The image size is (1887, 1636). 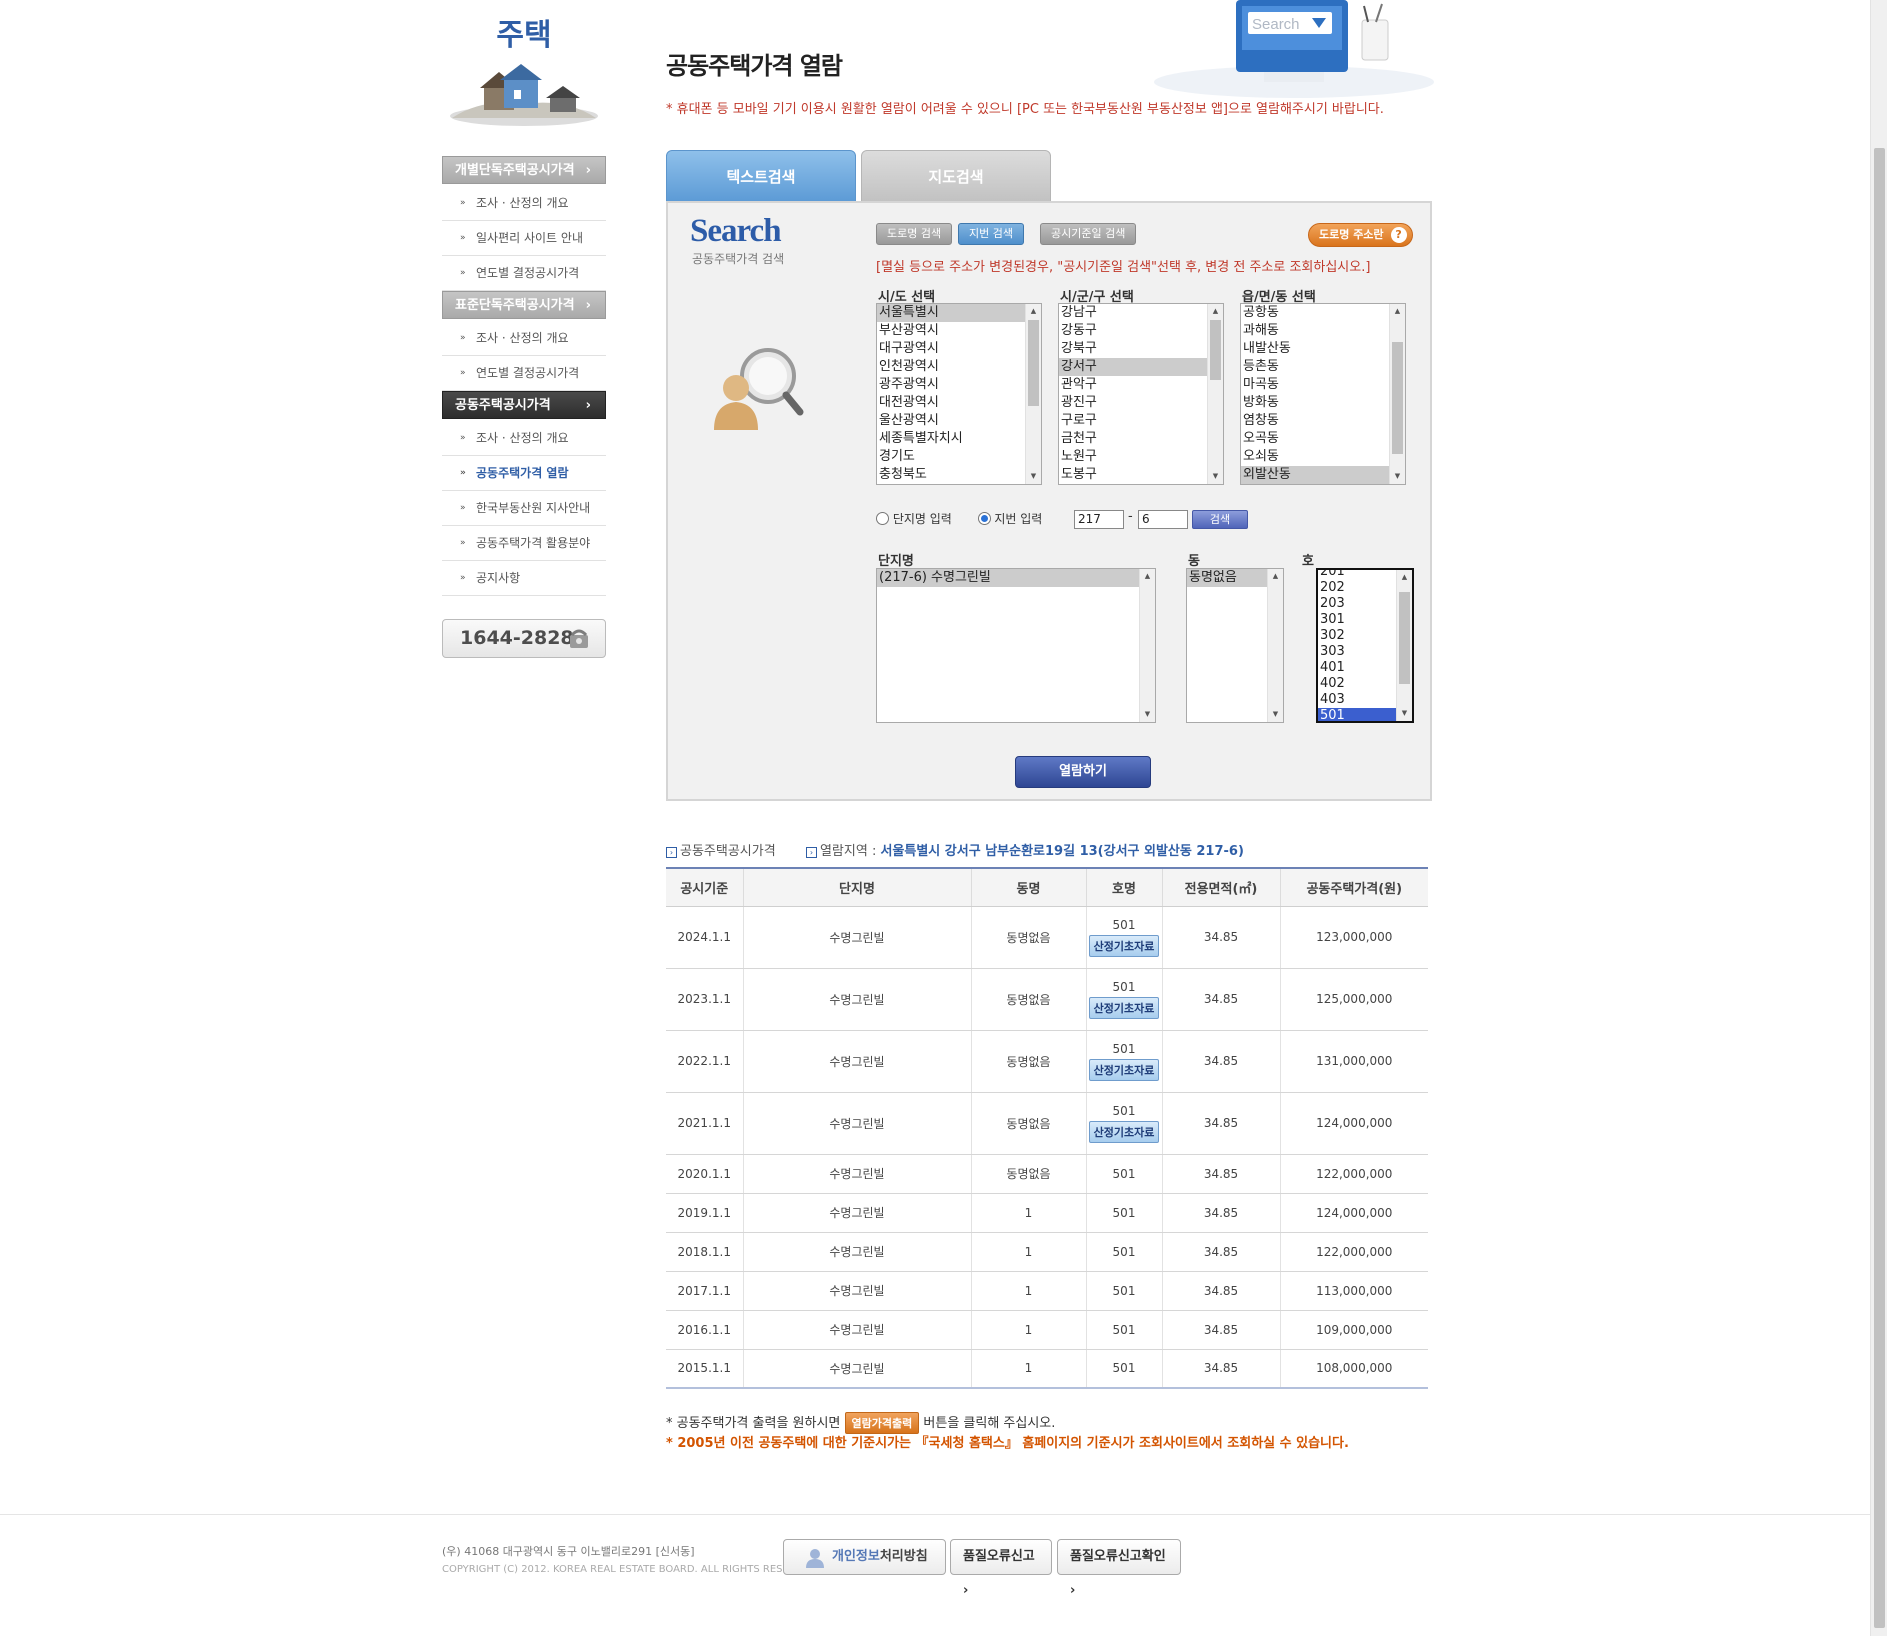 What do you see at coordinates (1323, 331) in the screenshot?
I see `list-option: 과해동` at bounding box center [1323, 331].